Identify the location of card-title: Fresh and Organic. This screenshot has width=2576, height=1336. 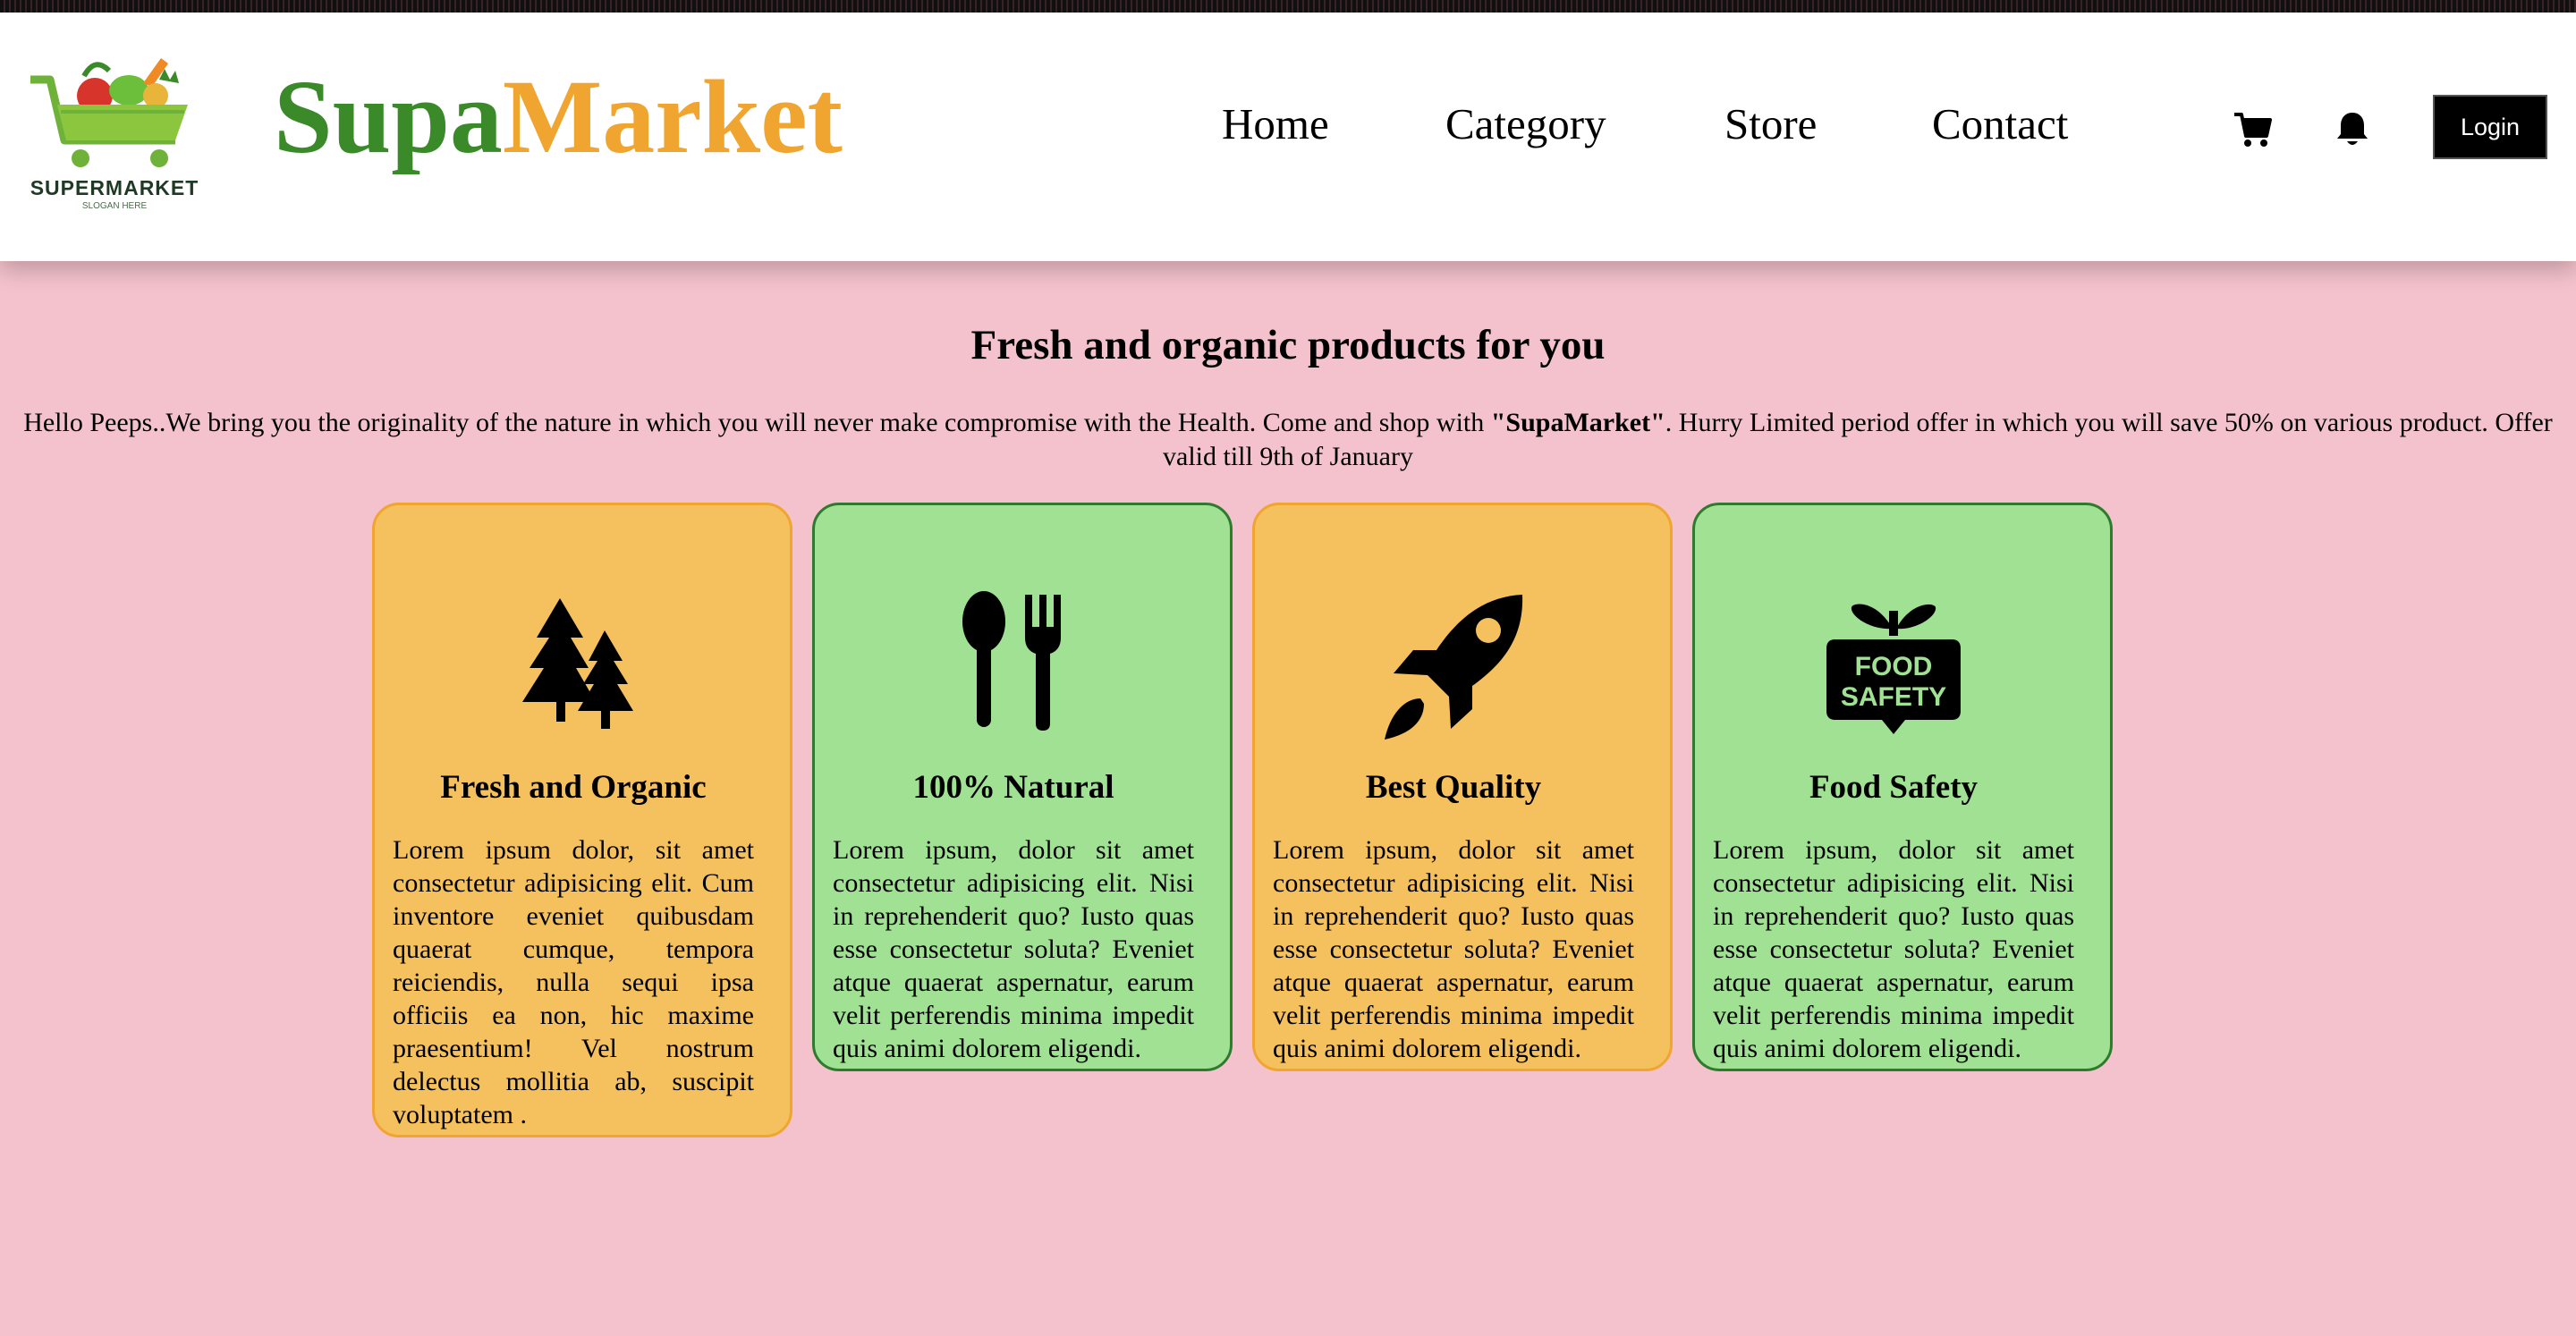
(573, 788).